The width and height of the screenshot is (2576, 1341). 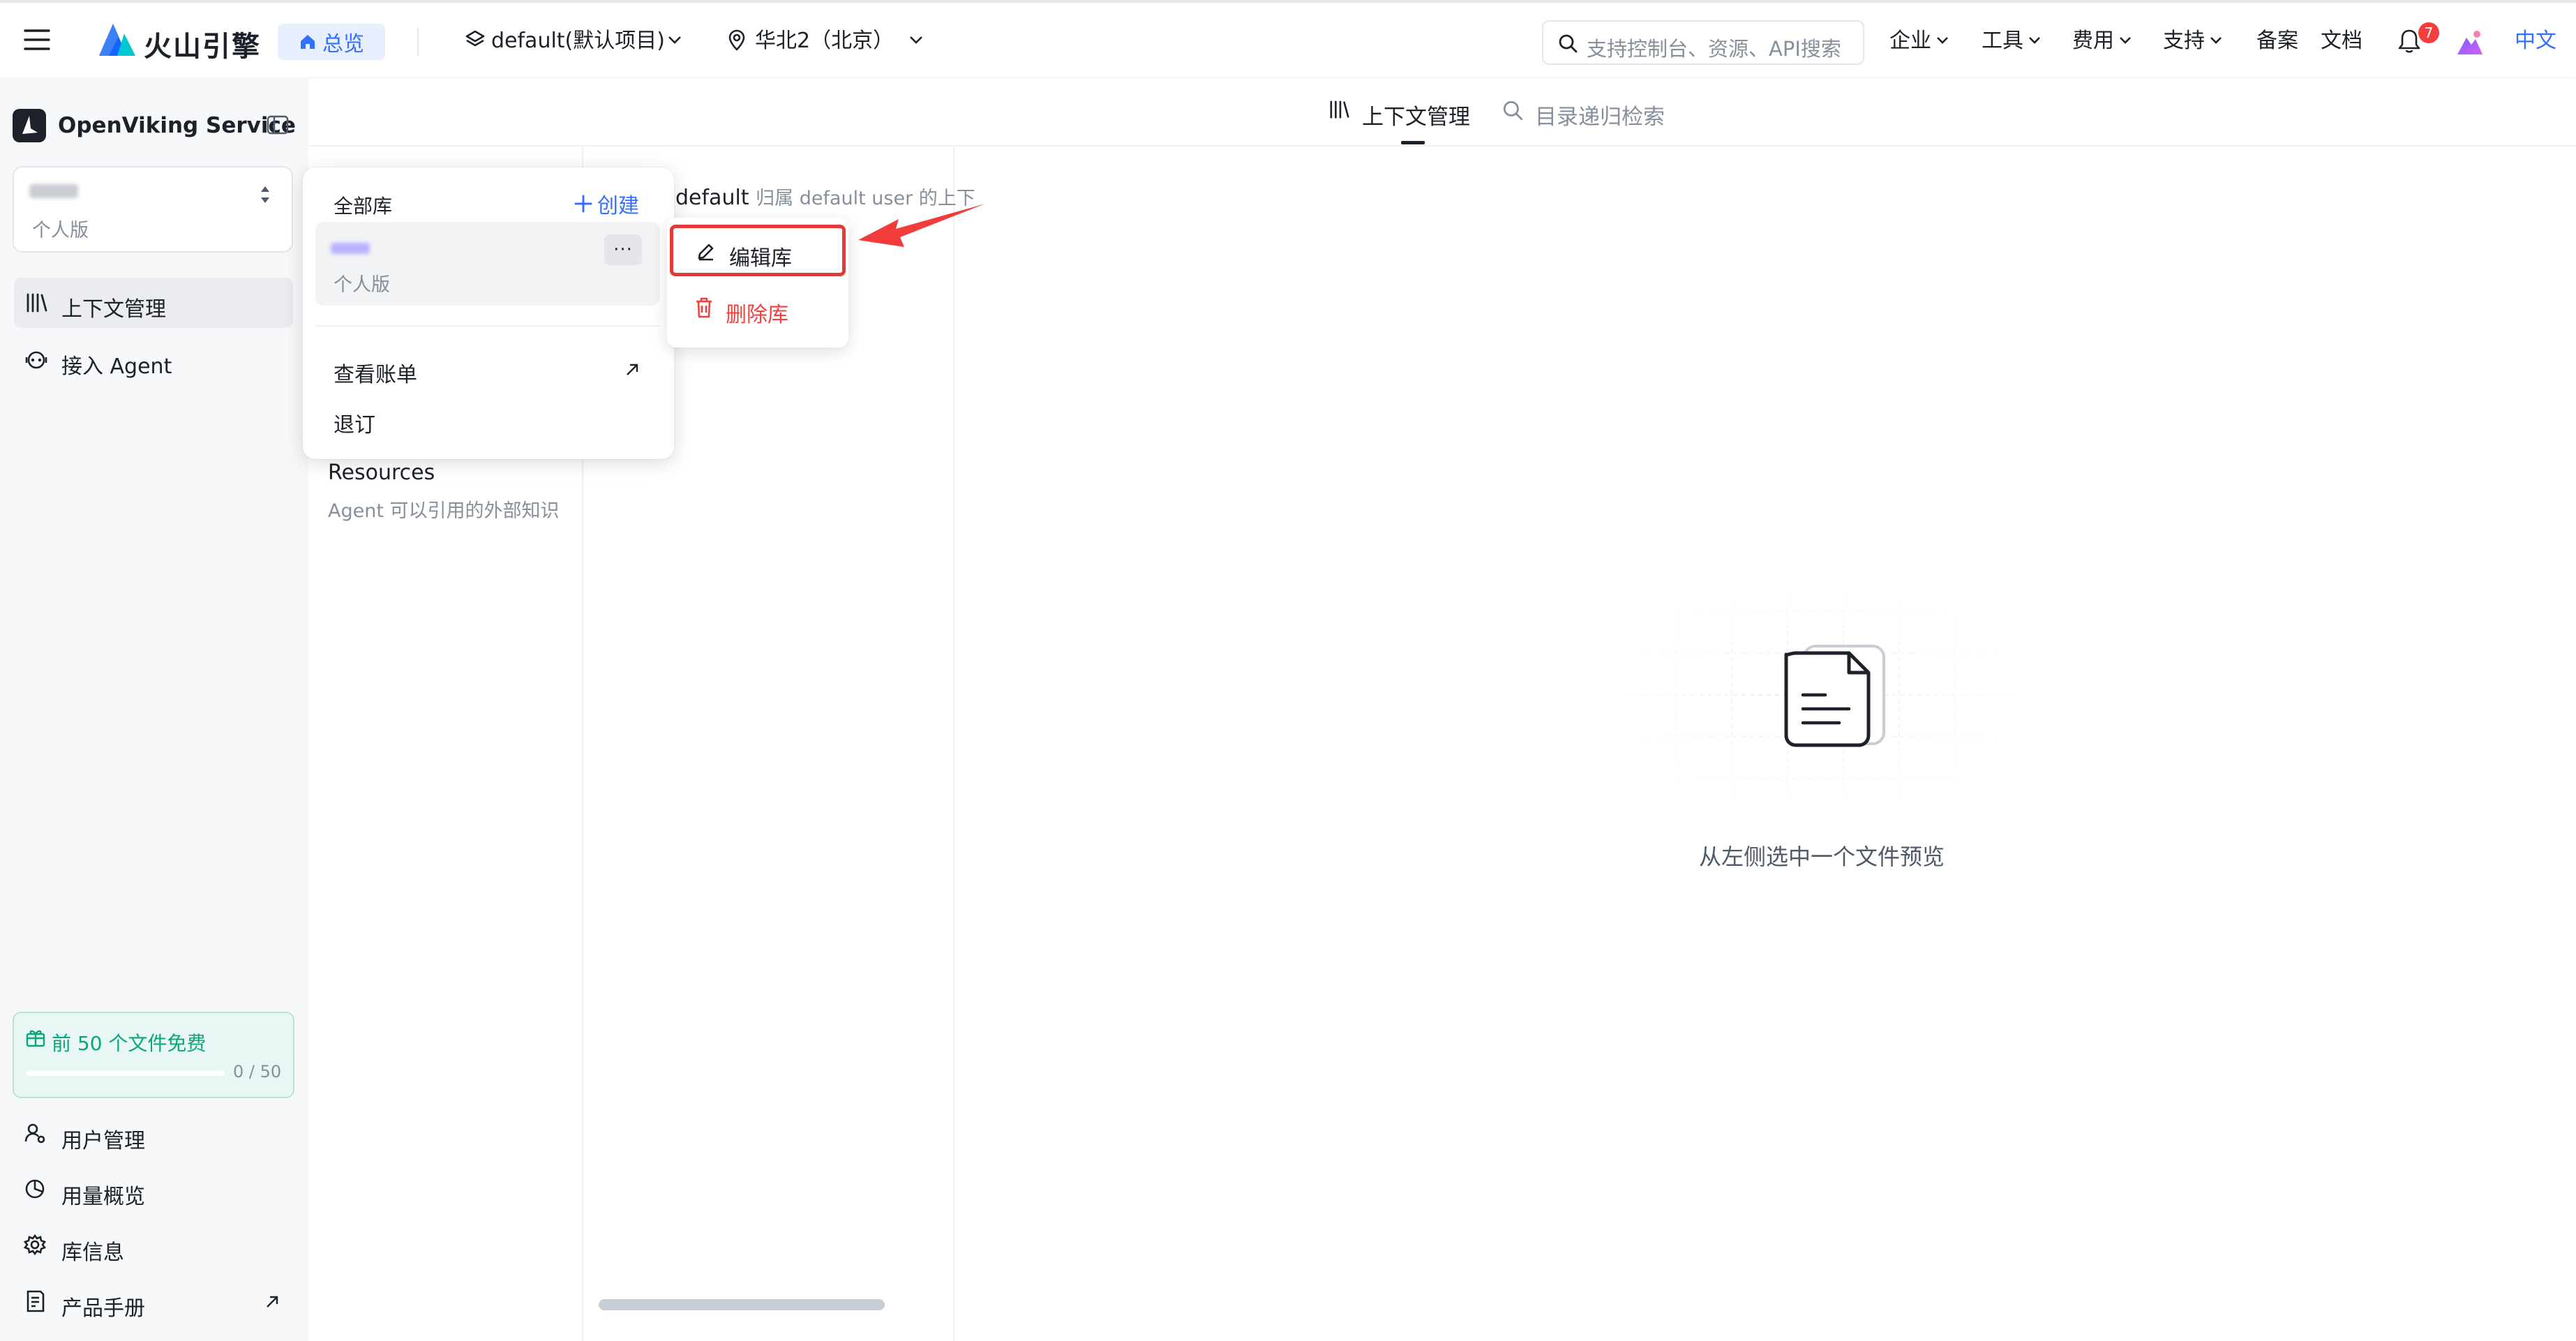 What do you see at coordinates (623, 249) in the screenshot?
I see `more-actions-button: ···` at bounding box center [623, 249].